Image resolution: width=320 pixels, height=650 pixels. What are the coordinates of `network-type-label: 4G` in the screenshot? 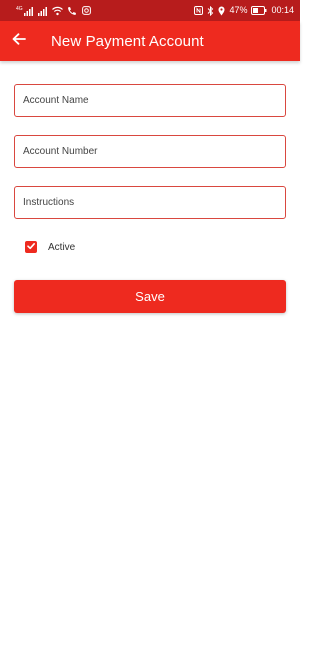 It's located at (19, 9).